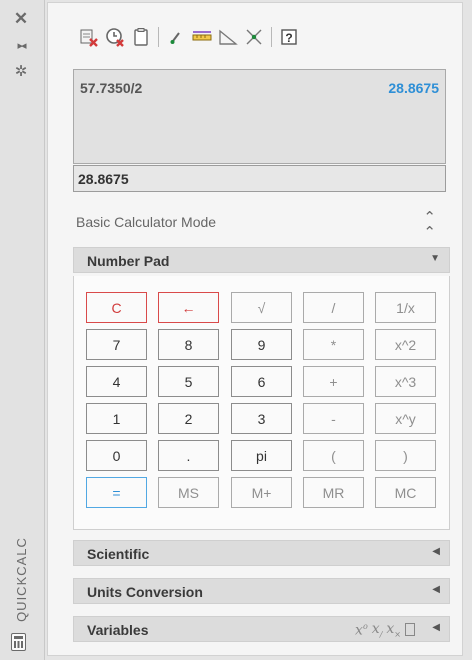 Image resolution: width=472 pixels, height=660 pixels. What do you see at coordinates (261, 553) in the screenshot?
I see `scientific-header: Scientific ◀` at bounding box center [261, 553].